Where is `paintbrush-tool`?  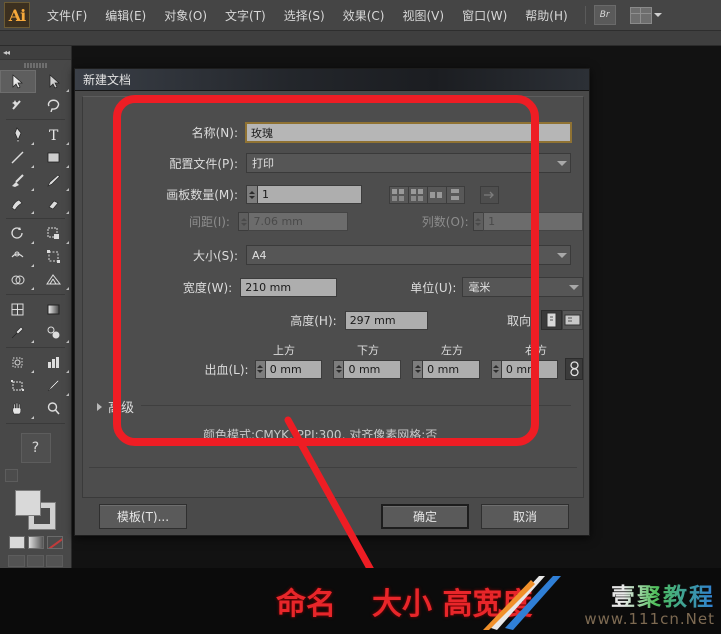 paintbrush-tool is located at coordinates (18, 180).